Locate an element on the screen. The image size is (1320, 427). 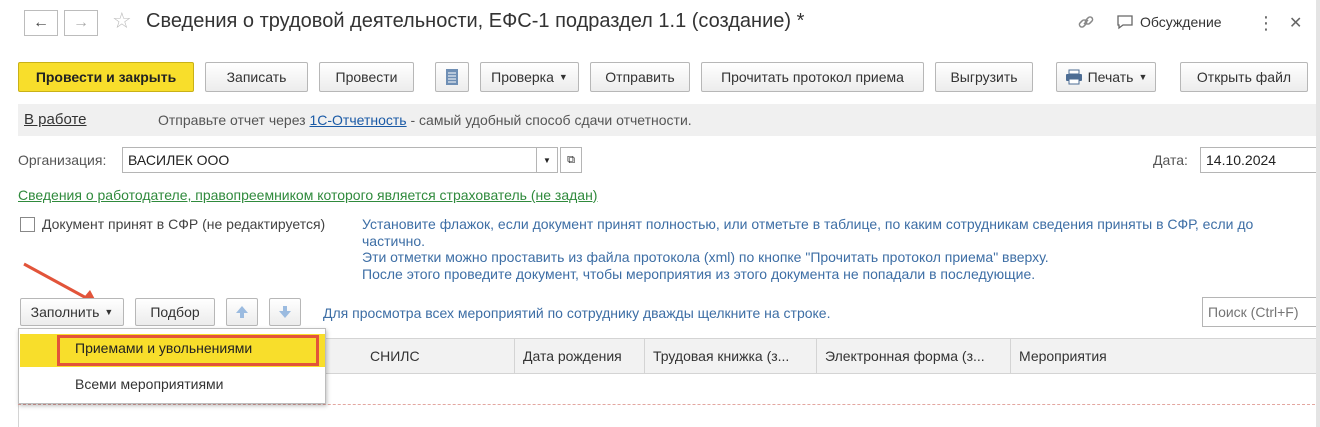
table-divider is located at coordinates (669, 404).